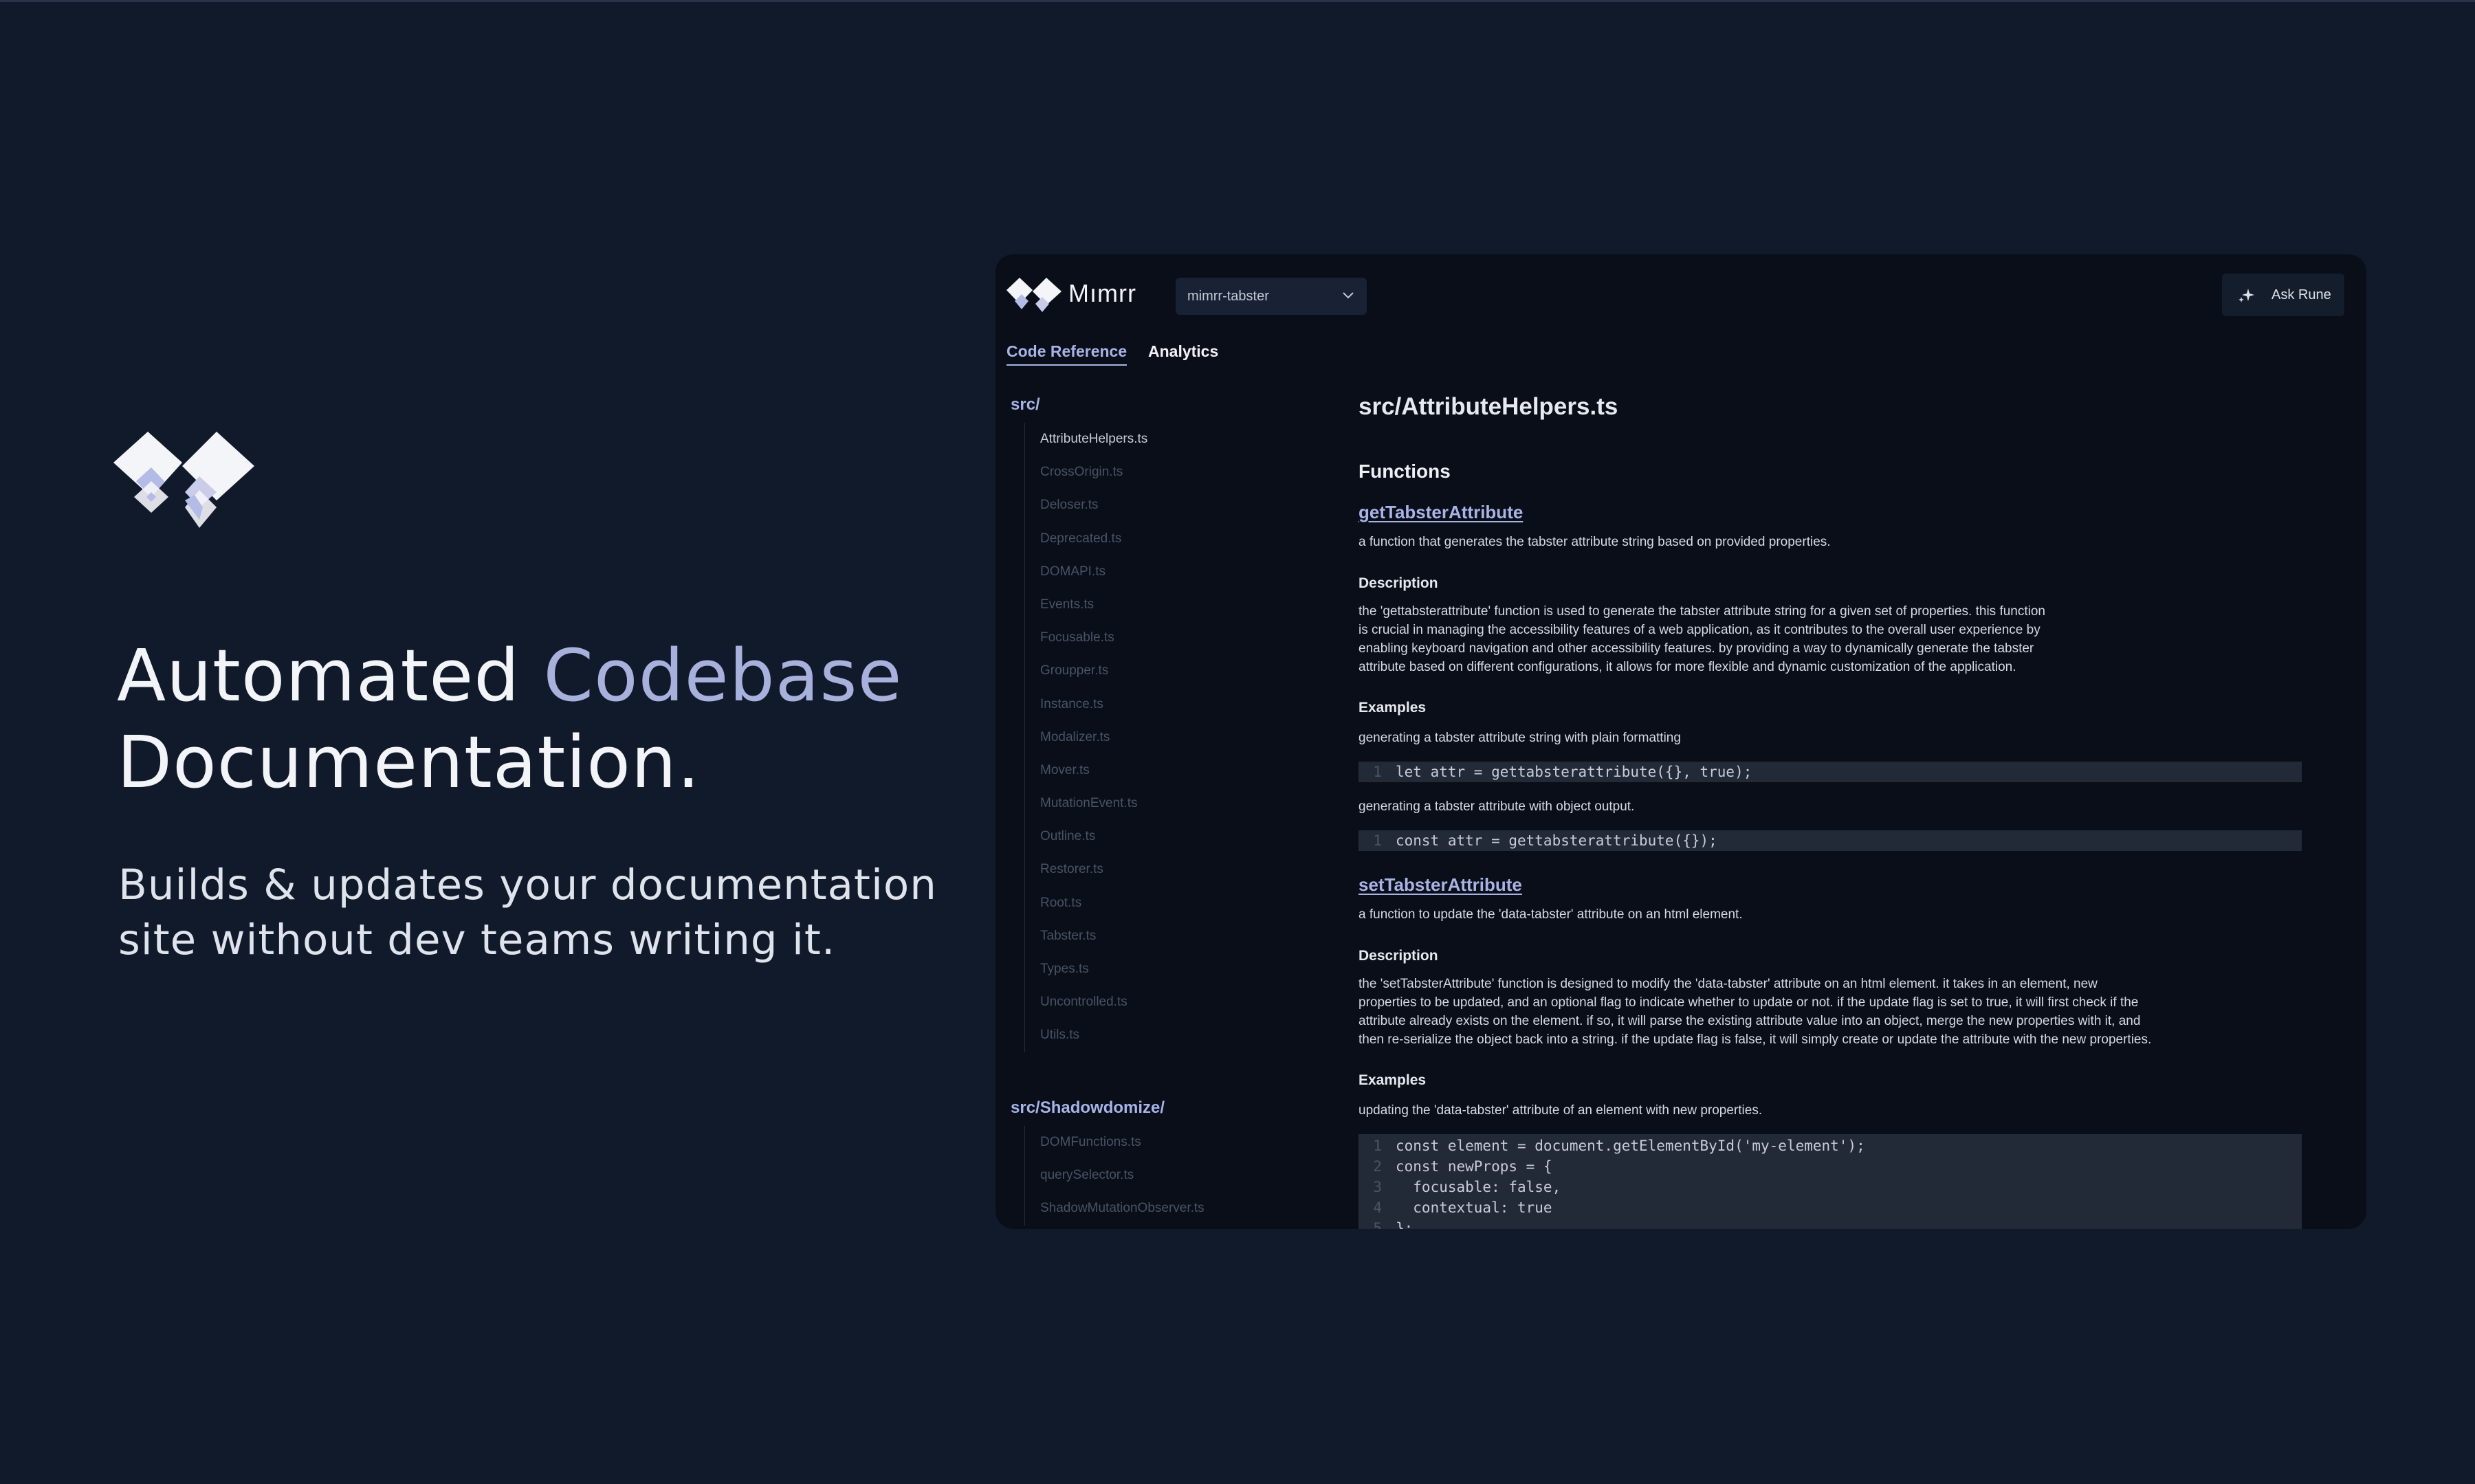 The image size is (2475, 1484). I want to click on functions-heading: Functions, so click(1404, 472).